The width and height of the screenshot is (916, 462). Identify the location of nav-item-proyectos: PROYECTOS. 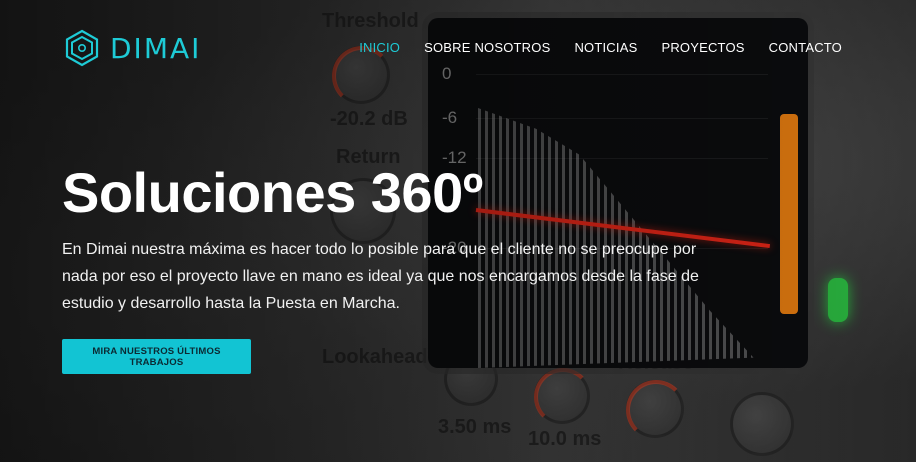
(702, 47).